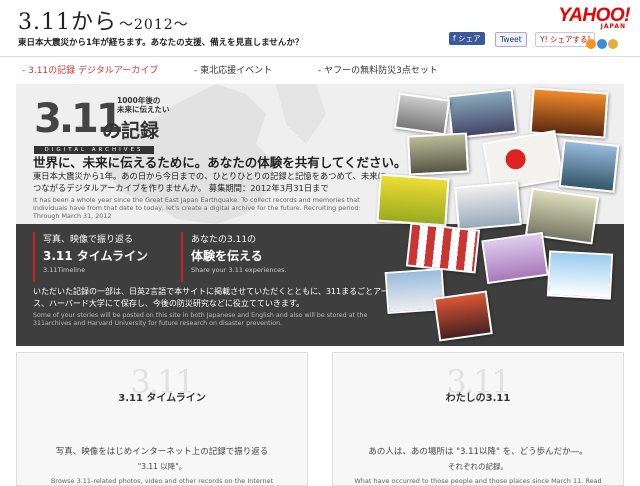  I want to click on timeline-card-title: 3.11 タイムライン, so click(95, 256).